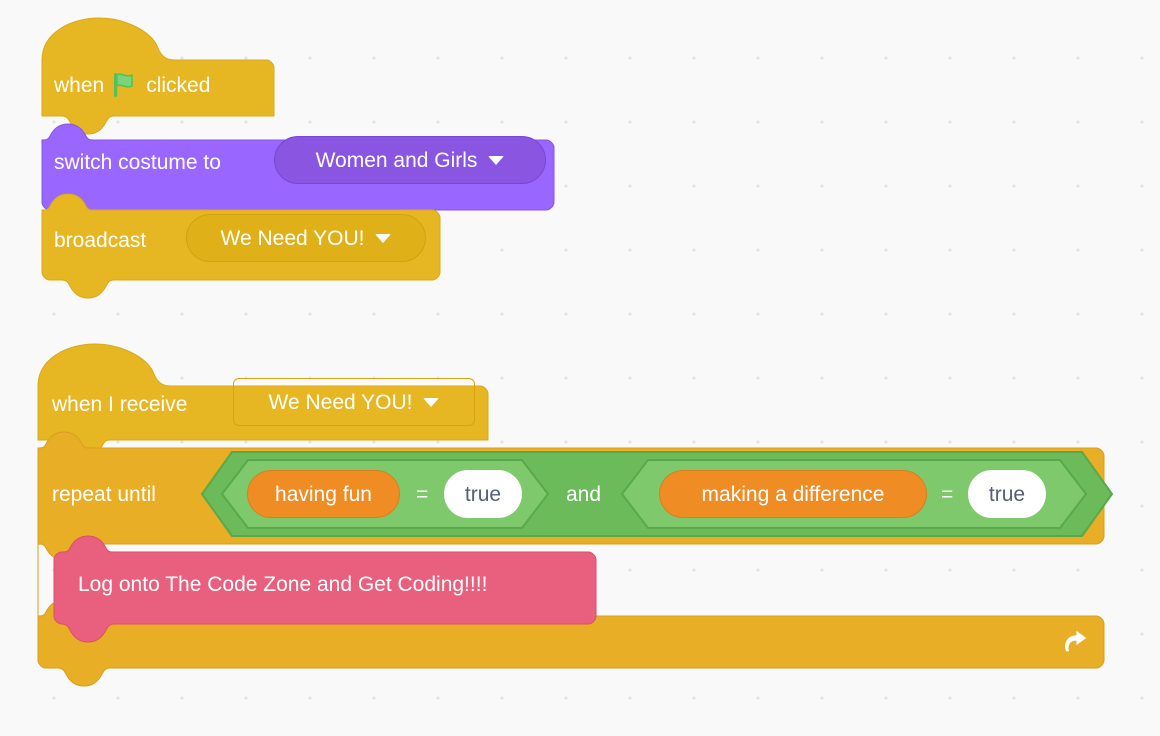  I want to click on block-broadcast-shape, so click(241, 246).